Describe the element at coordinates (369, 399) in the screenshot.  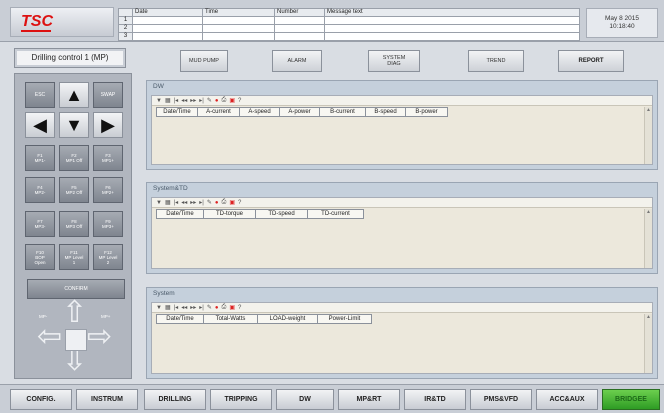
I see `nav-mp-rt: MP&RT` at that location.